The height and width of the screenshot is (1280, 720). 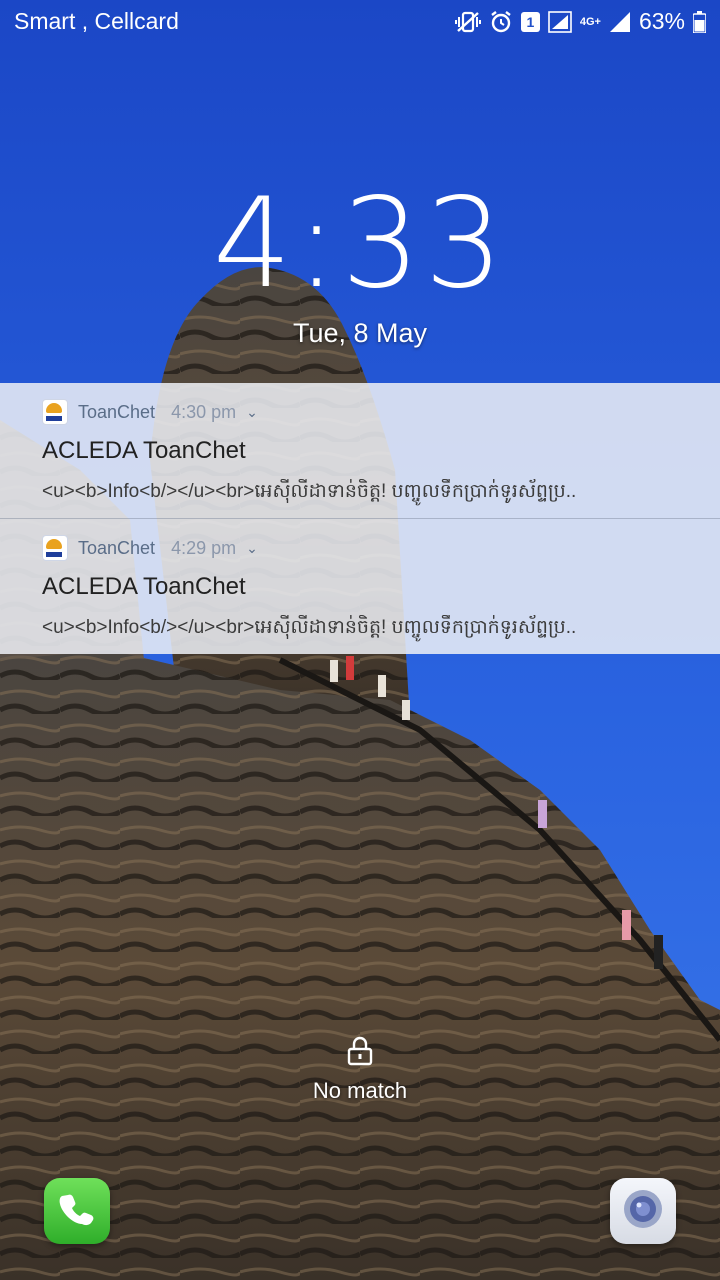 I want to click on status-icons: 1 4G+ 63%, so click(x=580, y=21).